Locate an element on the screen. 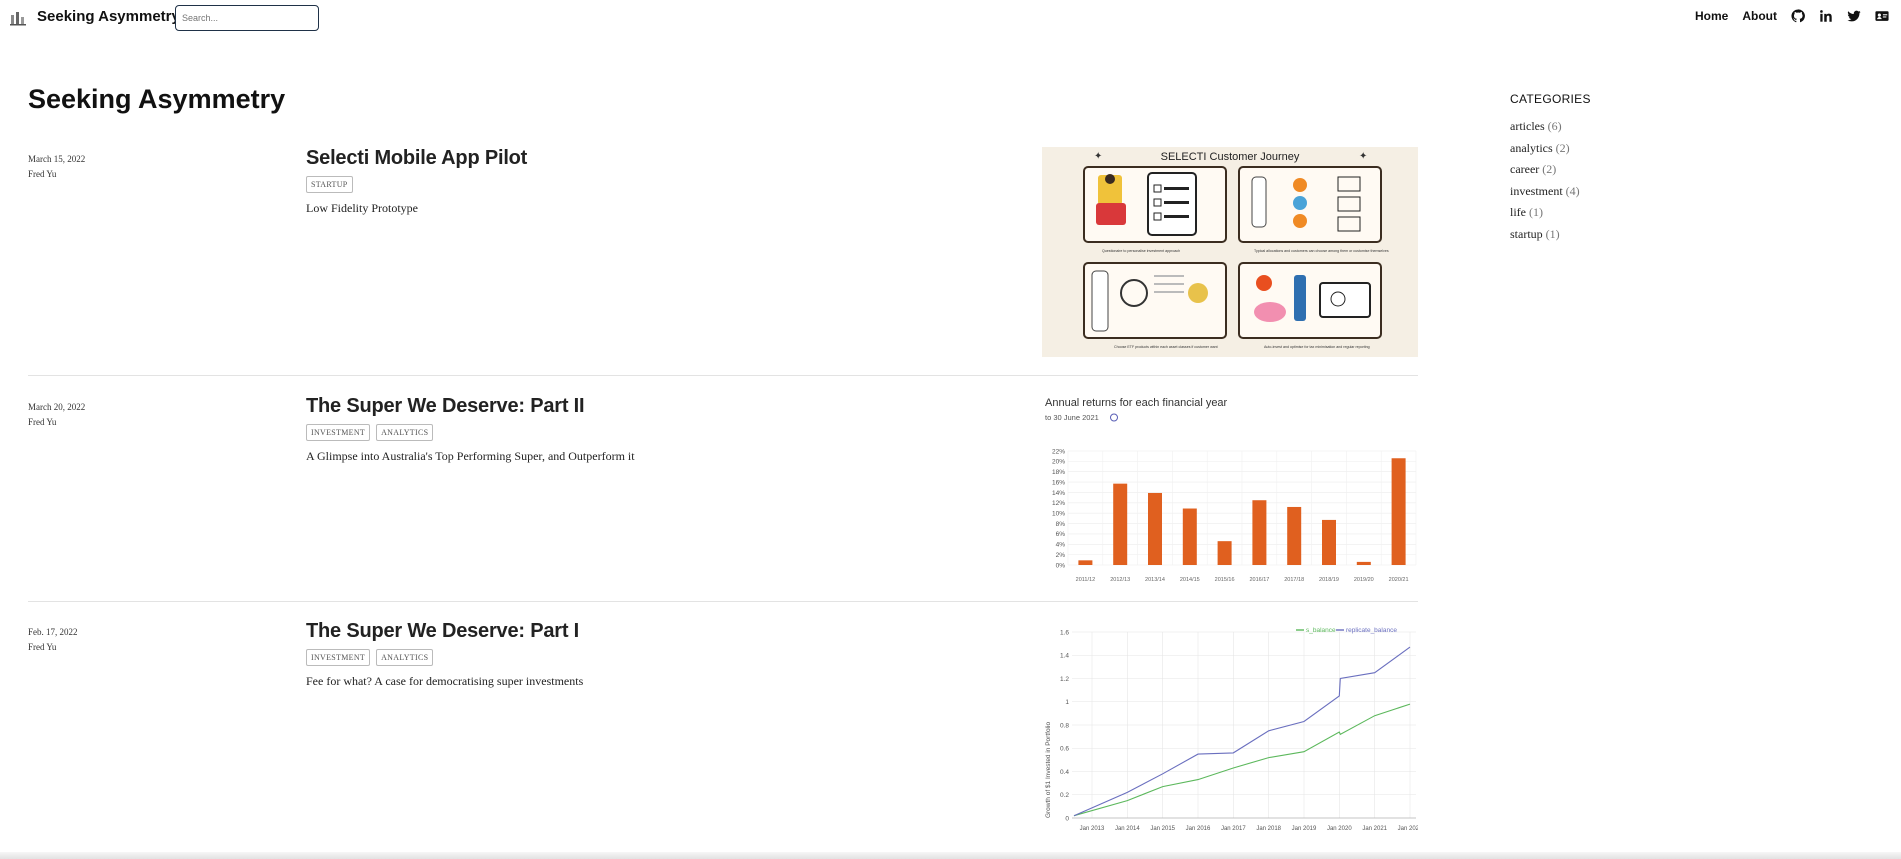 Image resolution: width=1901 pixels, height=859 pixels. category-item: investment (4) is located at coordinates (1550, 192).